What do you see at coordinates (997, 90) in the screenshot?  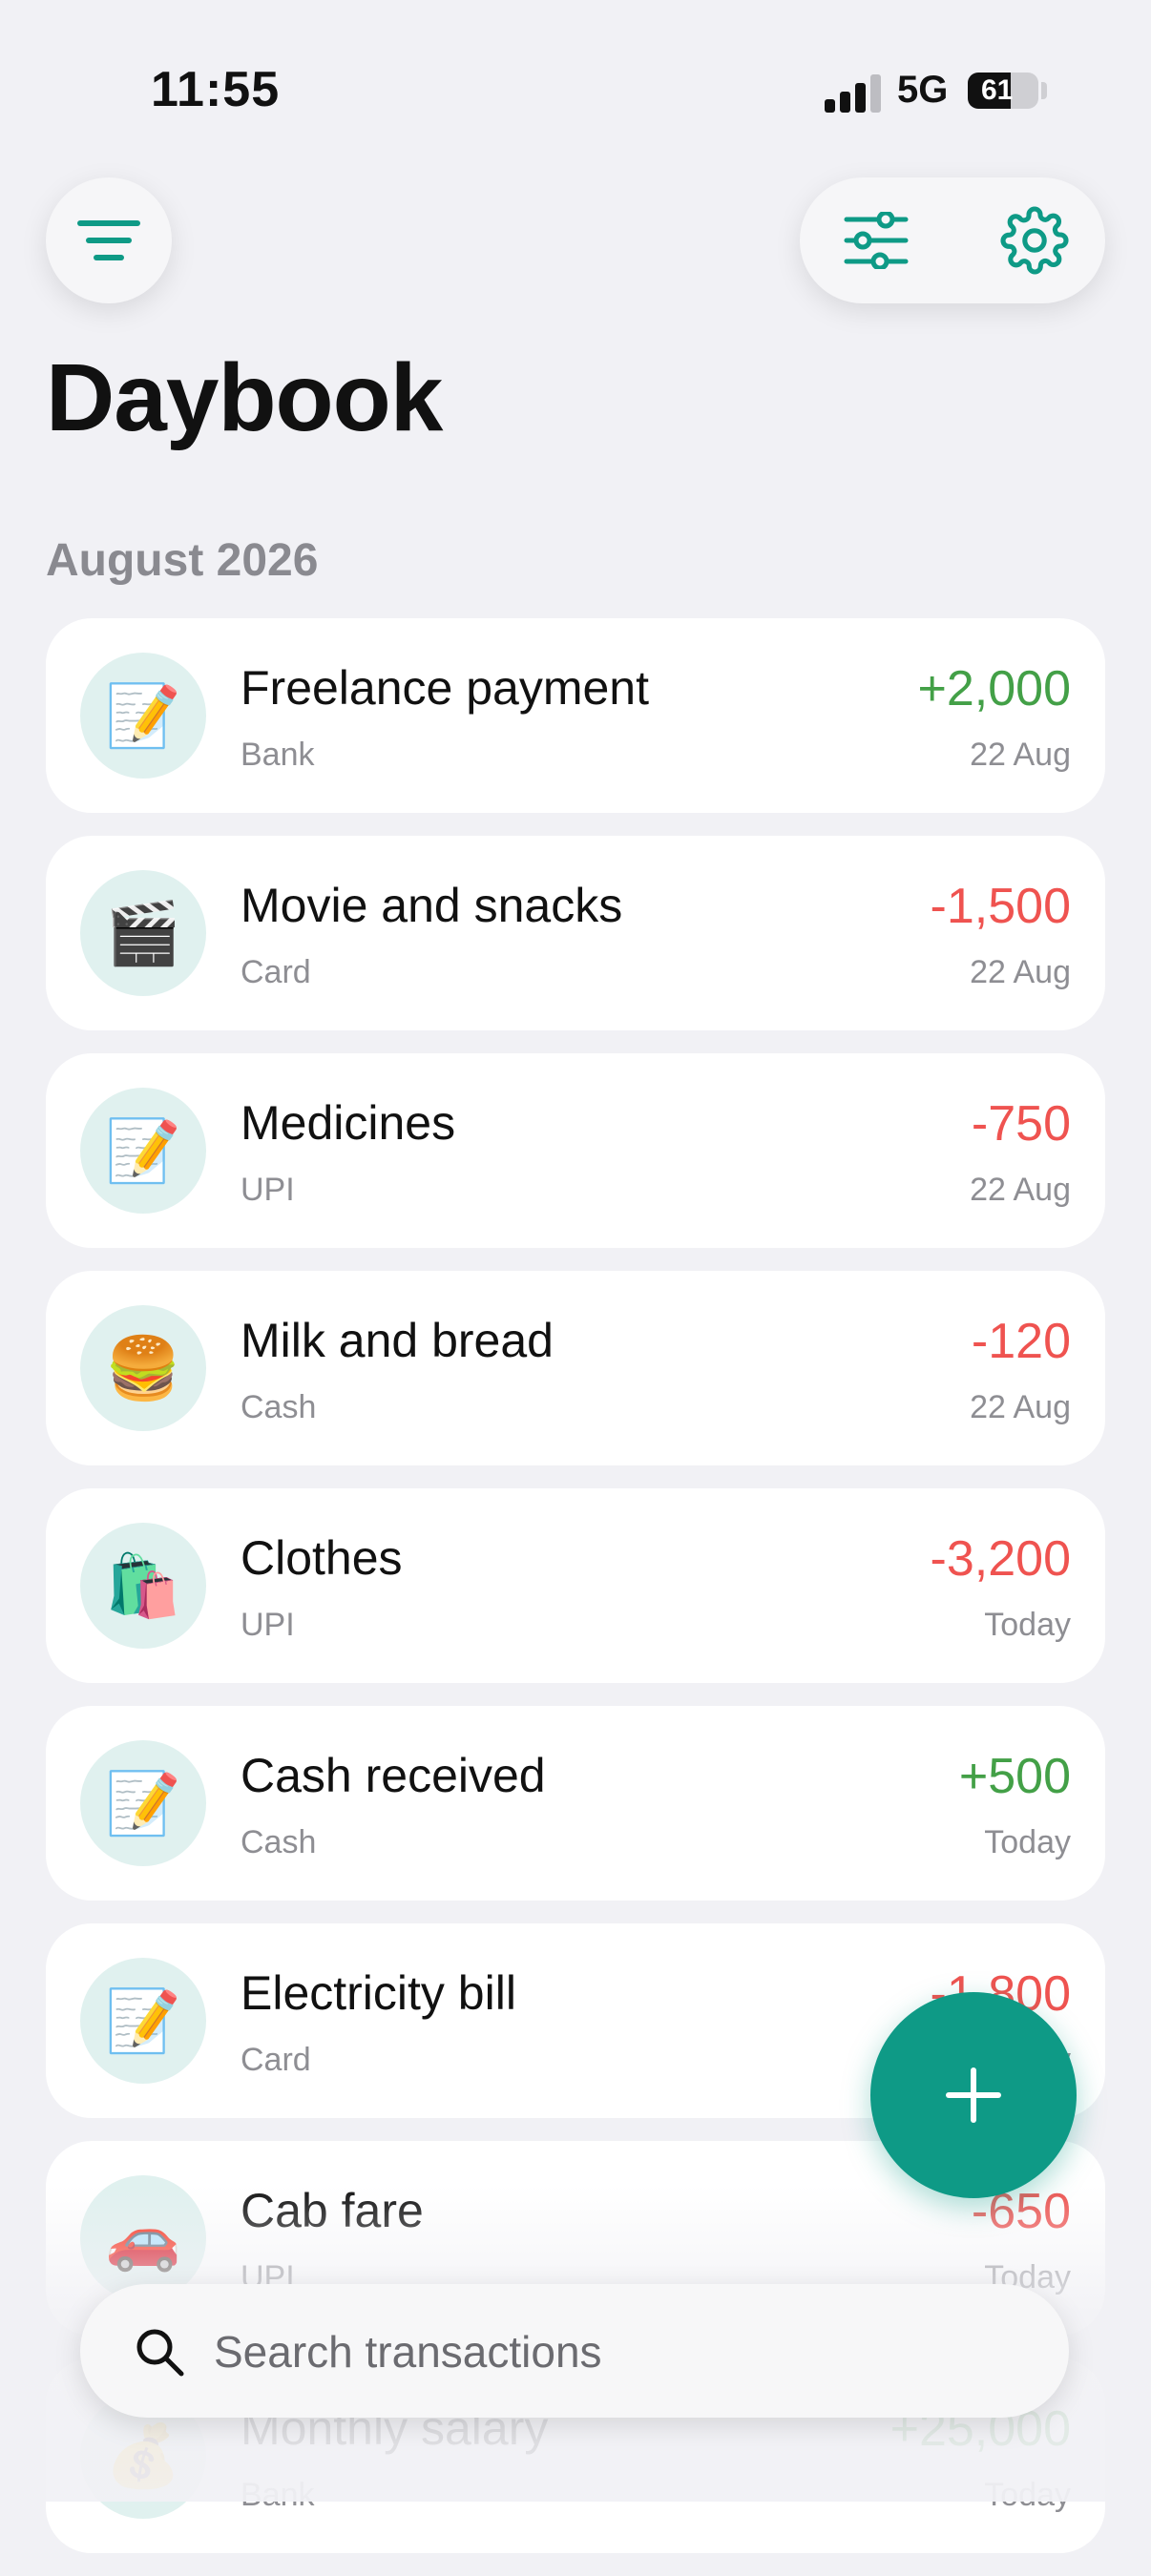 I see `battery-level: 61` at bounding box center [997, 90].